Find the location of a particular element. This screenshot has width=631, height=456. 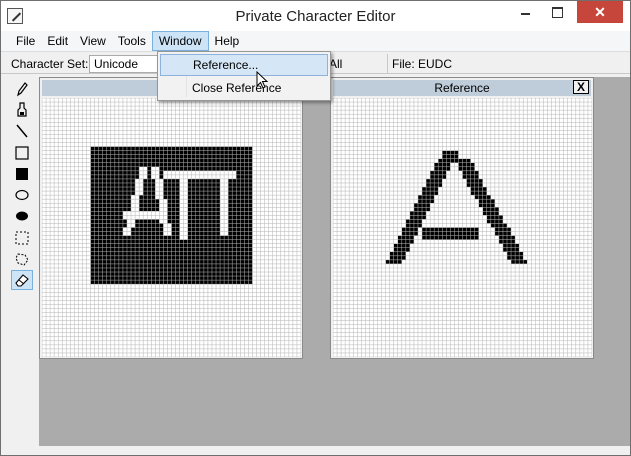

pencil-tool is located at coordinates (22, 89).